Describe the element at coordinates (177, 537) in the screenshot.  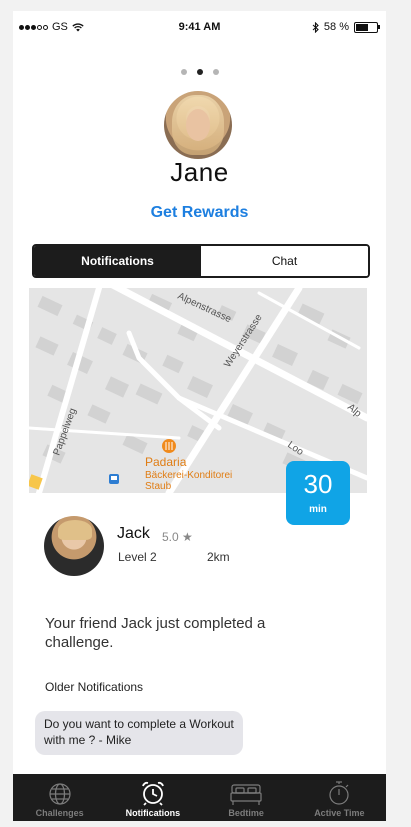
I see `friend-rating: 5.0 ★` at that location.